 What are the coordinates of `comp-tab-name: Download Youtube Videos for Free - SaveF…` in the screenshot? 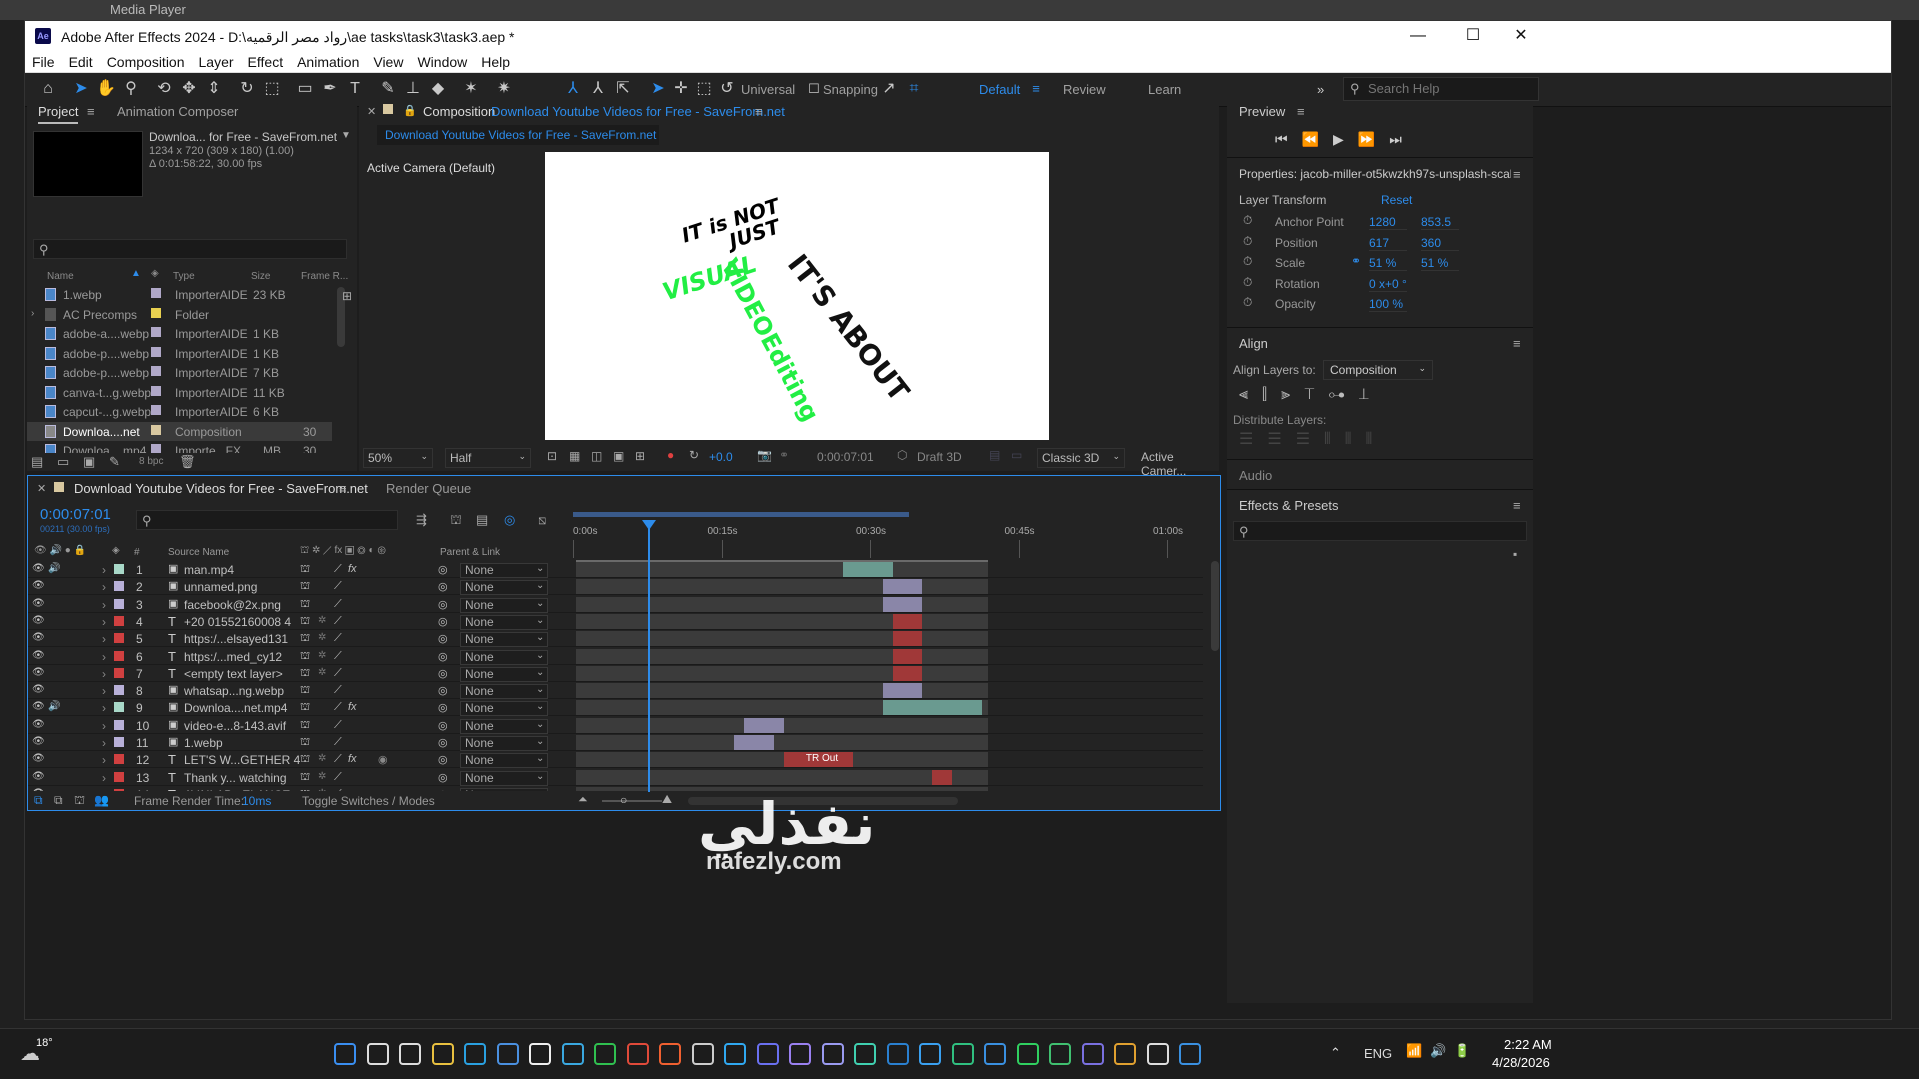 It's located at (638, 111).